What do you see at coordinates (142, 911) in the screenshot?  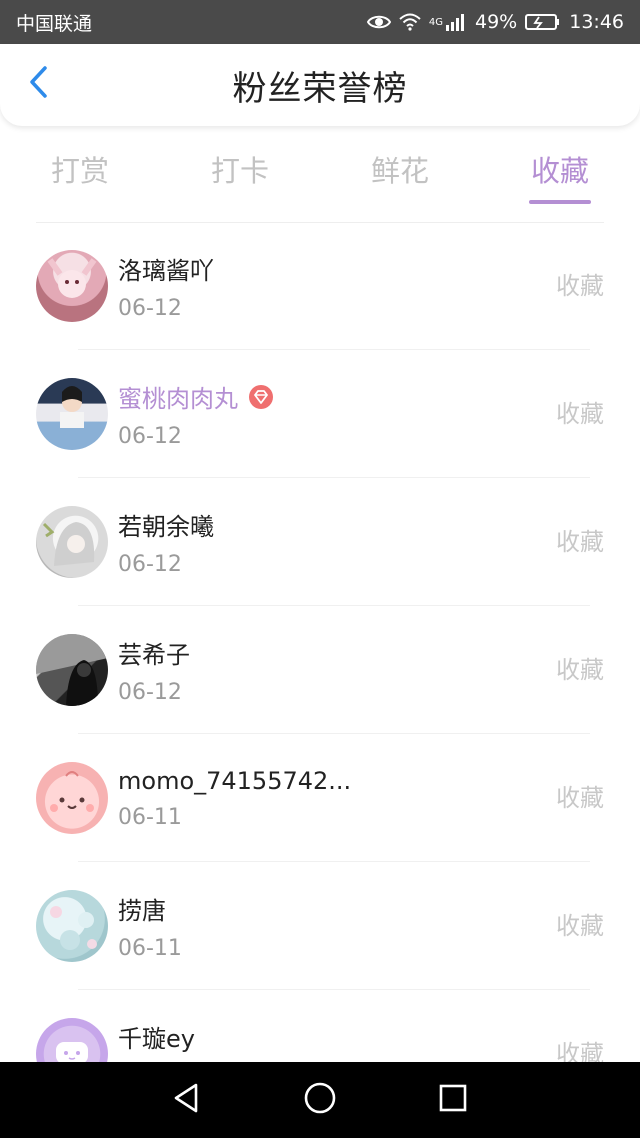 I see `user-name-text: 捞唐` at bounding box center [142, 911].